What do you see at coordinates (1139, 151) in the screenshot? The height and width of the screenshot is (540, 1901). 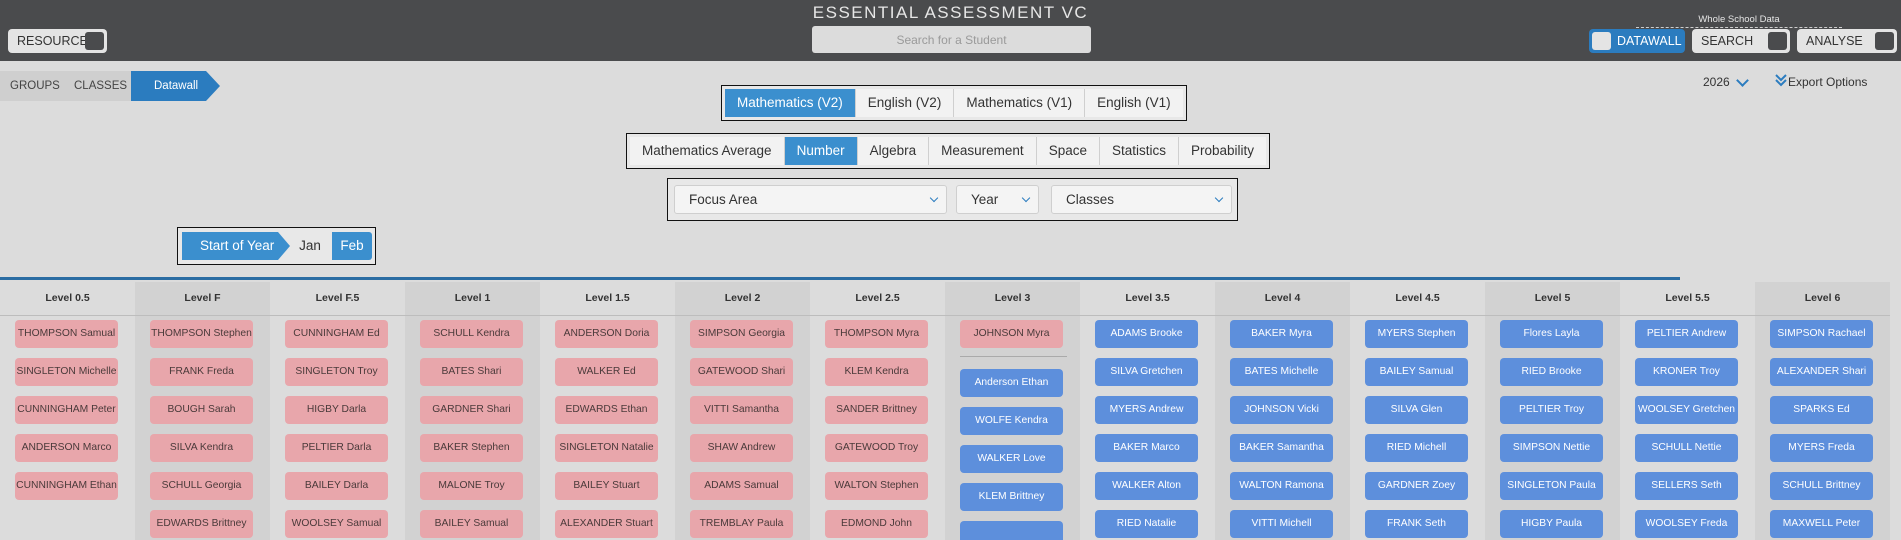 I see `strand-tab: Statistics` at bounding box center [1139, 151].